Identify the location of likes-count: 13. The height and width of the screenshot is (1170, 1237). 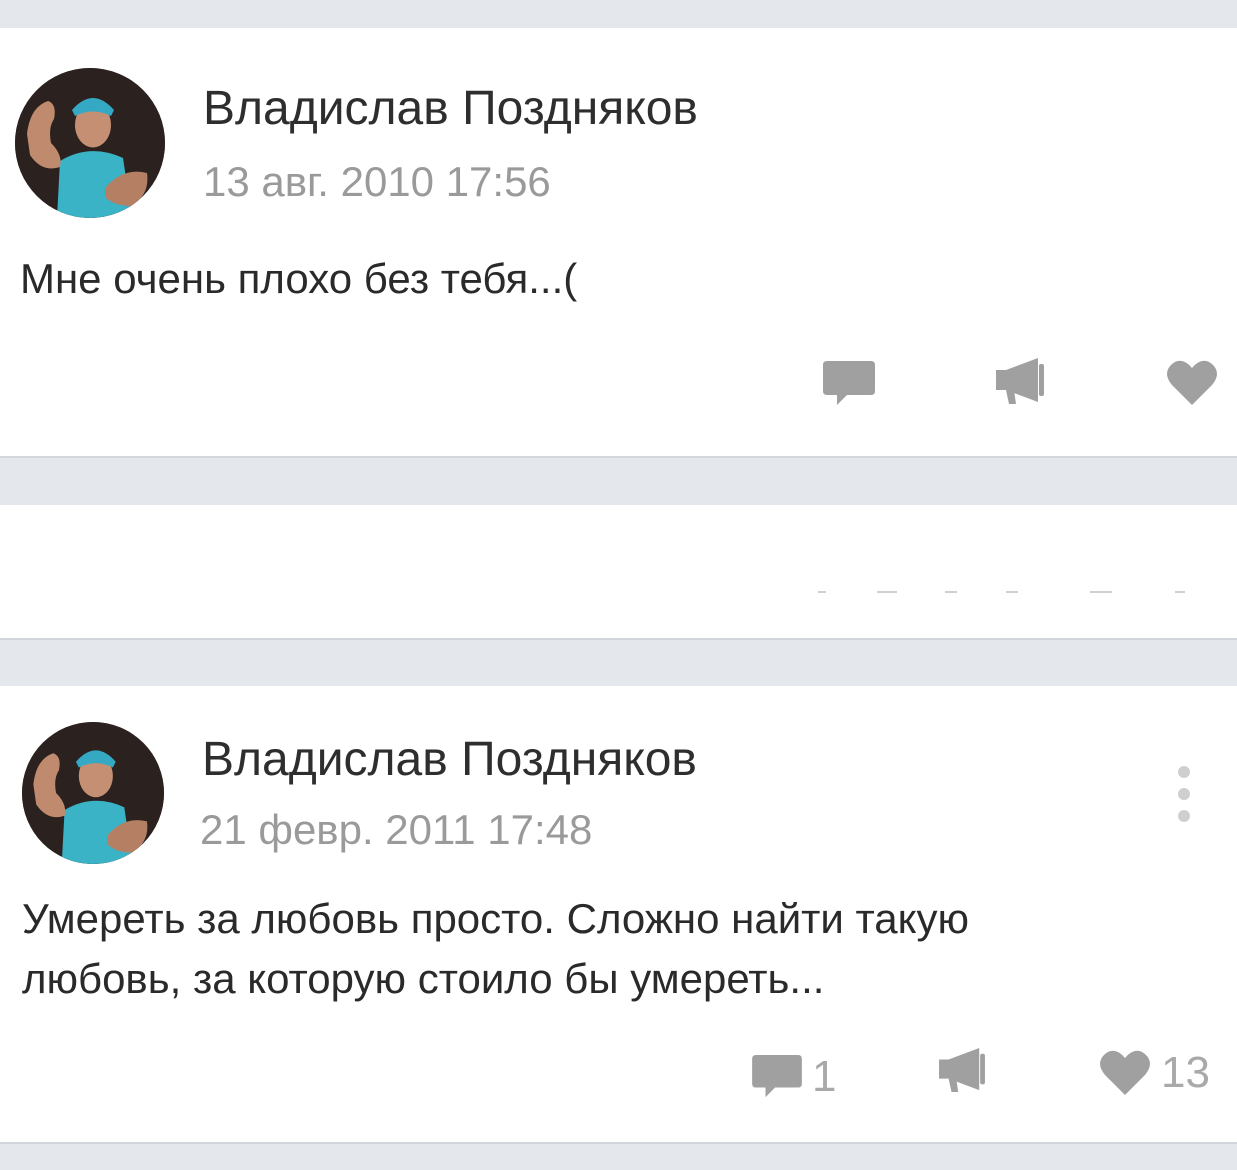
(1185, 1072).